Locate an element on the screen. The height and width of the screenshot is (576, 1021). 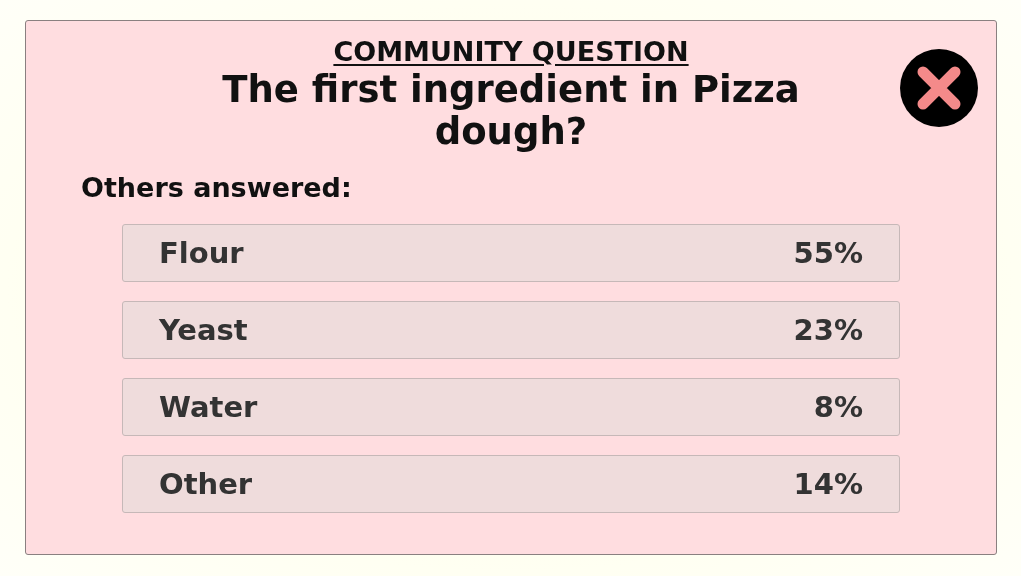
answer-share: 23% is located at coordinates (828, 330).